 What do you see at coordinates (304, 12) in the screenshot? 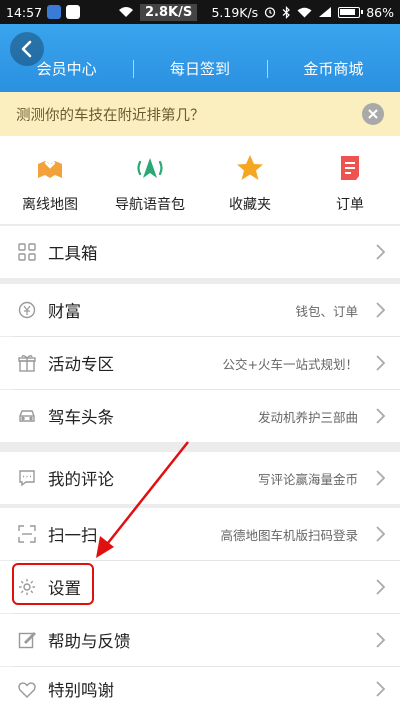
I see `wifi-signal-icon` at bounding box center [304, 12].